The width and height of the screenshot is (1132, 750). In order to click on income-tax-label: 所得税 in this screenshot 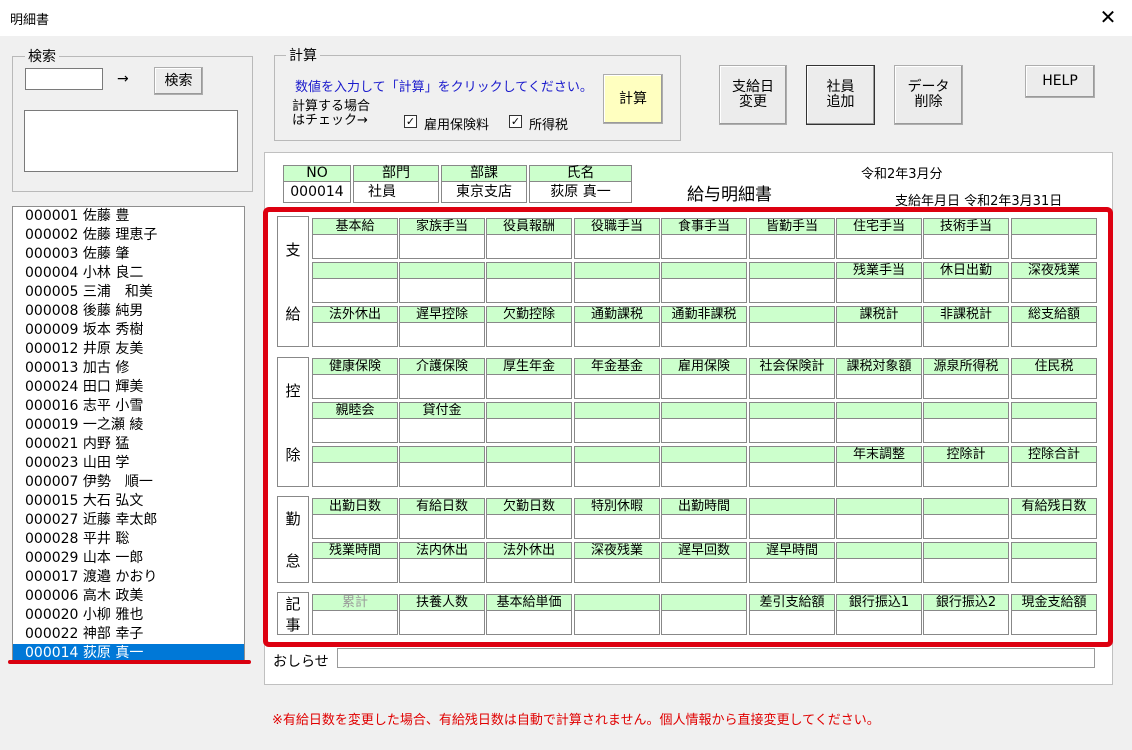, I will do `click(549, 125)`.